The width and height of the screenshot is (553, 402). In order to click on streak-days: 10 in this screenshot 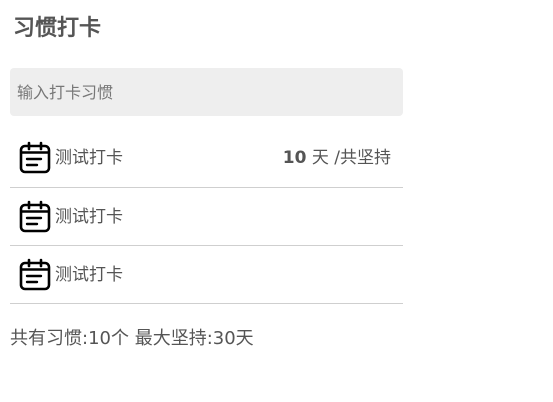, I will do `click(294, 158)`.